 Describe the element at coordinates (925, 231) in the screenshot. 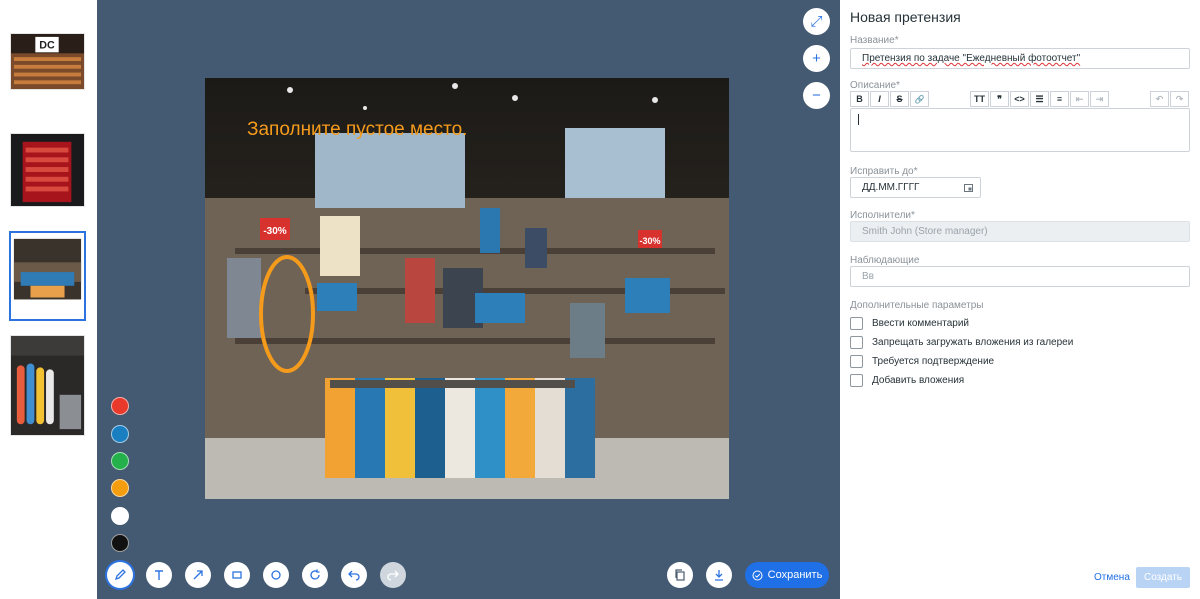

I see `executors-value: Smith John (Store manager)` at that location.